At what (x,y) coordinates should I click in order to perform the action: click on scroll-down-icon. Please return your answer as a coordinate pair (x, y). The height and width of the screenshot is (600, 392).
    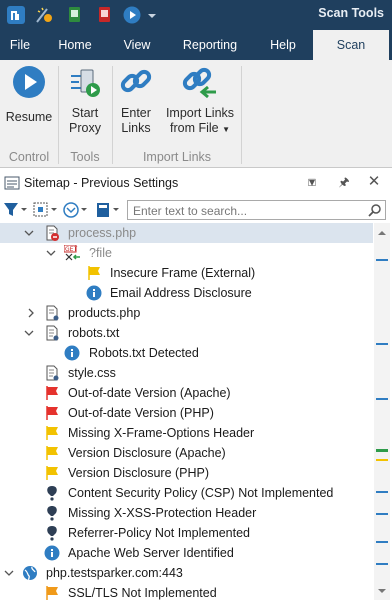
    Looking at the image, I should click on (382, 590).